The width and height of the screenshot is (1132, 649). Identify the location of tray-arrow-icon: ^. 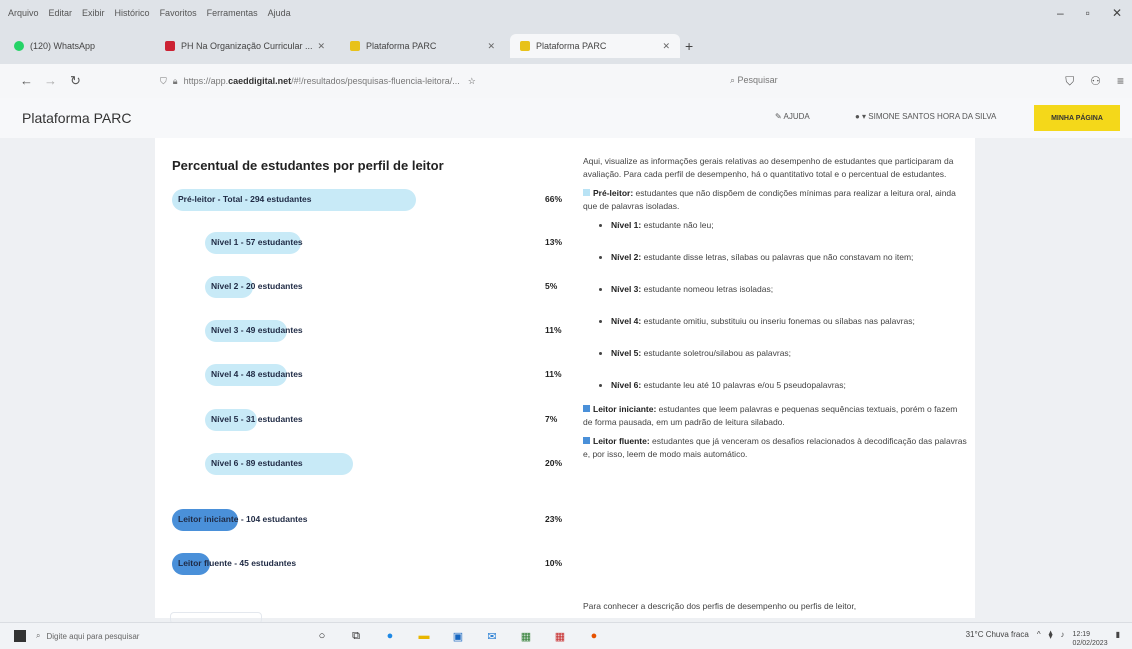
(1039, 639).